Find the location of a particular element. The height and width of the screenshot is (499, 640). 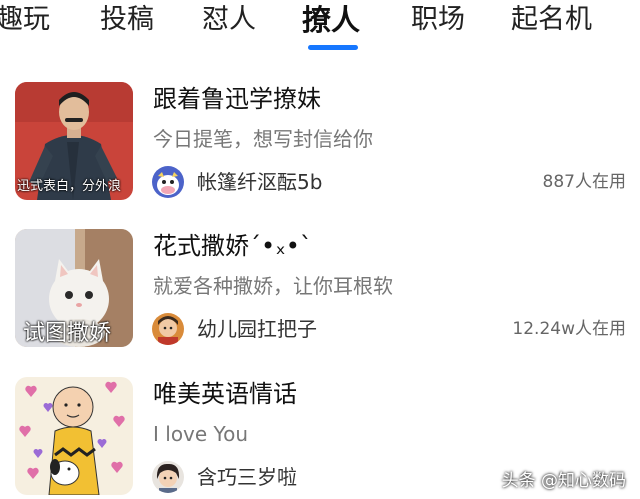

item-subtitle: 就爱各种撒娇，让你耳根软 is located at coordinates (273, 286).